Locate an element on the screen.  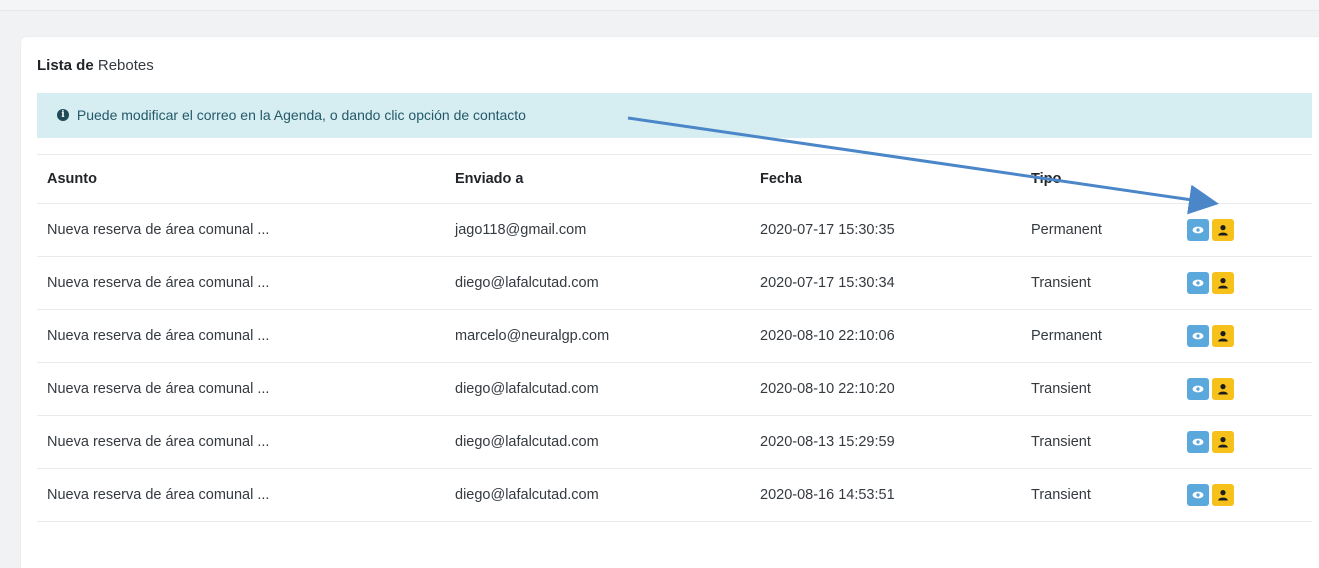
cell-fecha: 2020-07-17 15:30:35 is located at coordinates (885, 230).